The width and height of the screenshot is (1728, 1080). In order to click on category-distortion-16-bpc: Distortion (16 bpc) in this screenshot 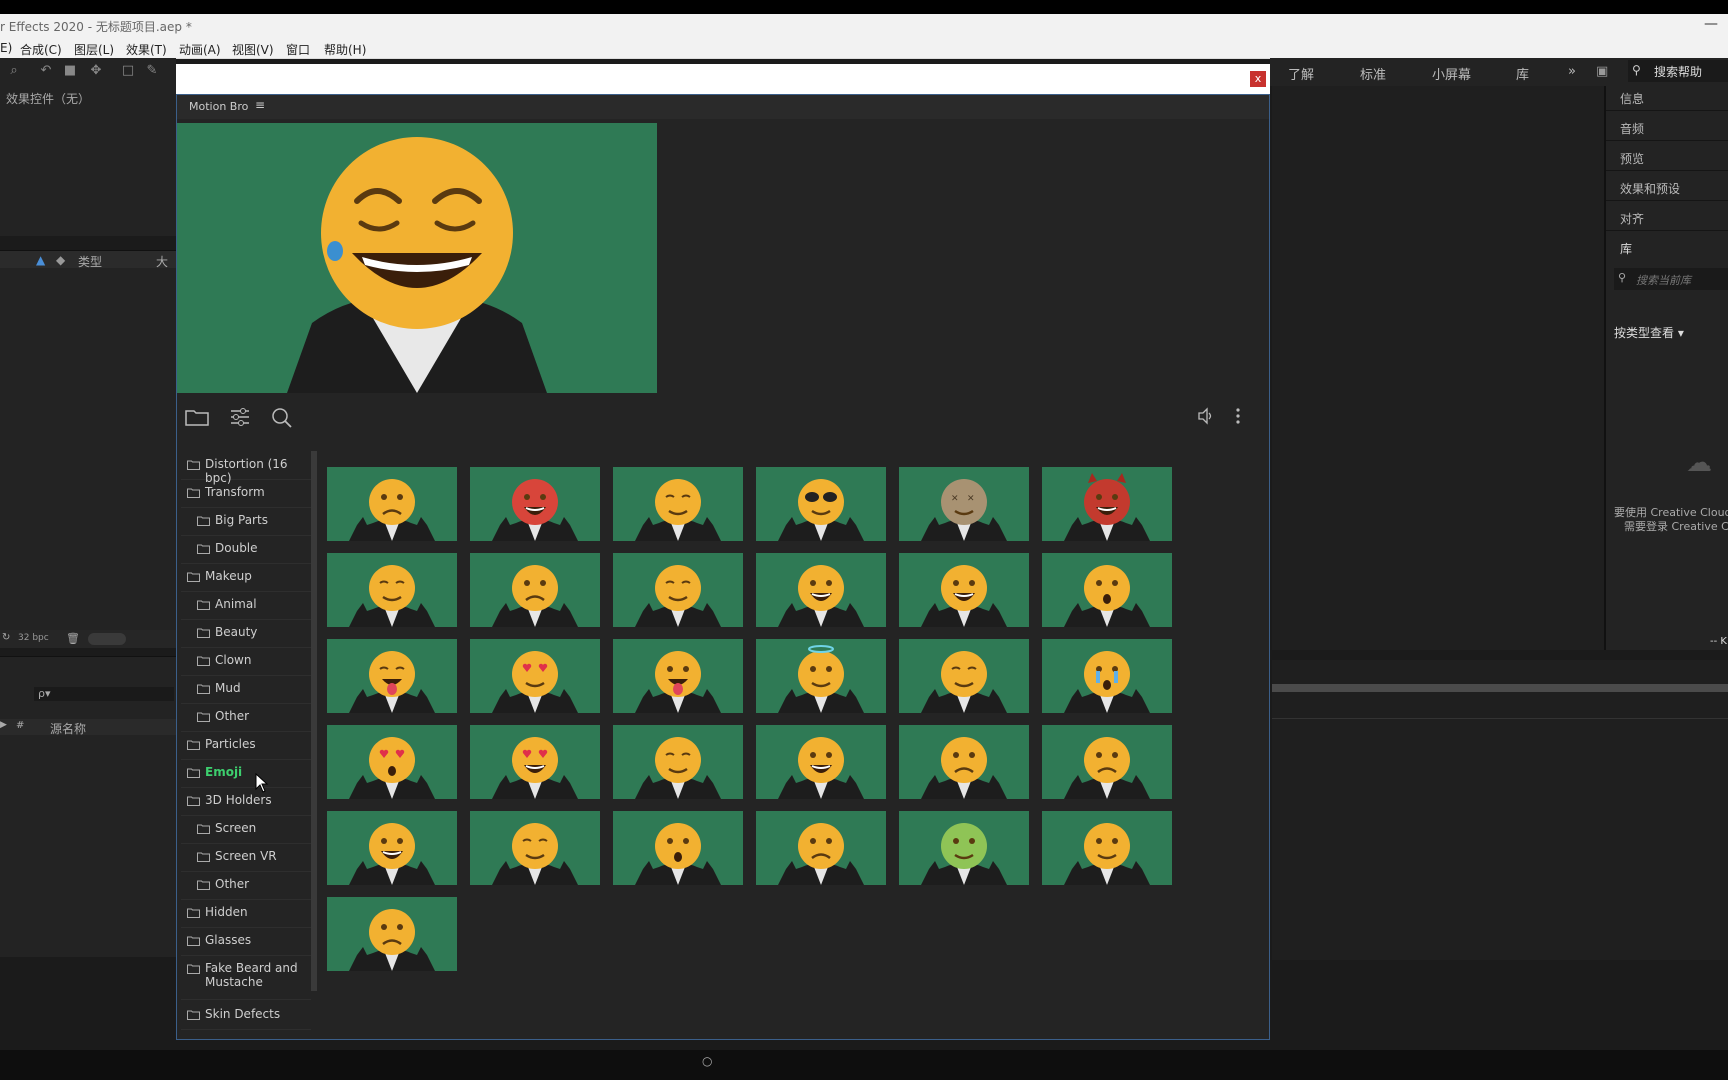, I will do `click(246, 468)`.